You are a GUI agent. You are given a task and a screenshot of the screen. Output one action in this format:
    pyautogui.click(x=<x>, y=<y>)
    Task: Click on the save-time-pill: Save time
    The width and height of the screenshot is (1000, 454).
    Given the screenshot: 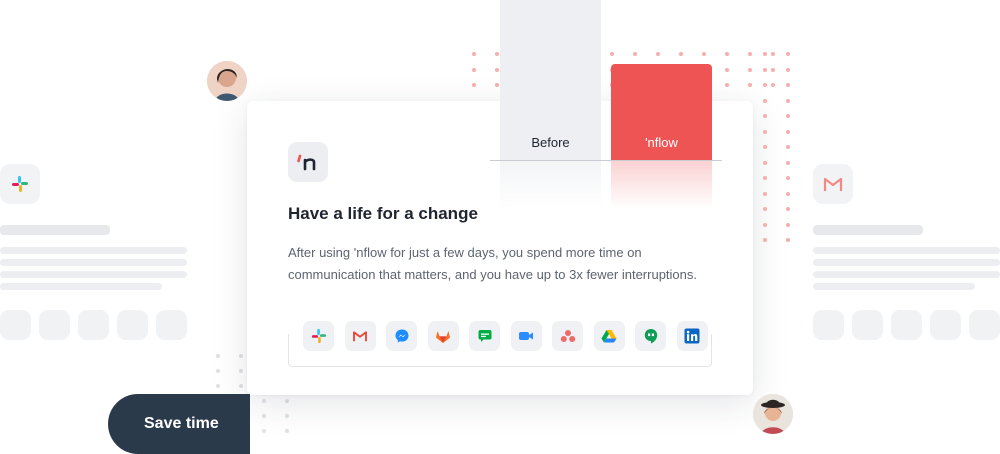 What is the action you would take?
    pyautogui.click(x=179, y=424)
    